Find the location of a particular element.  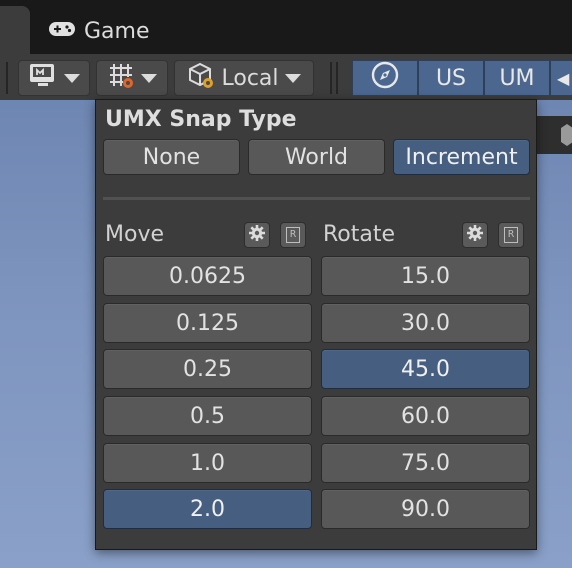

scene-toolbar: Local US UM ◀ is located at coordinates (286, 78).